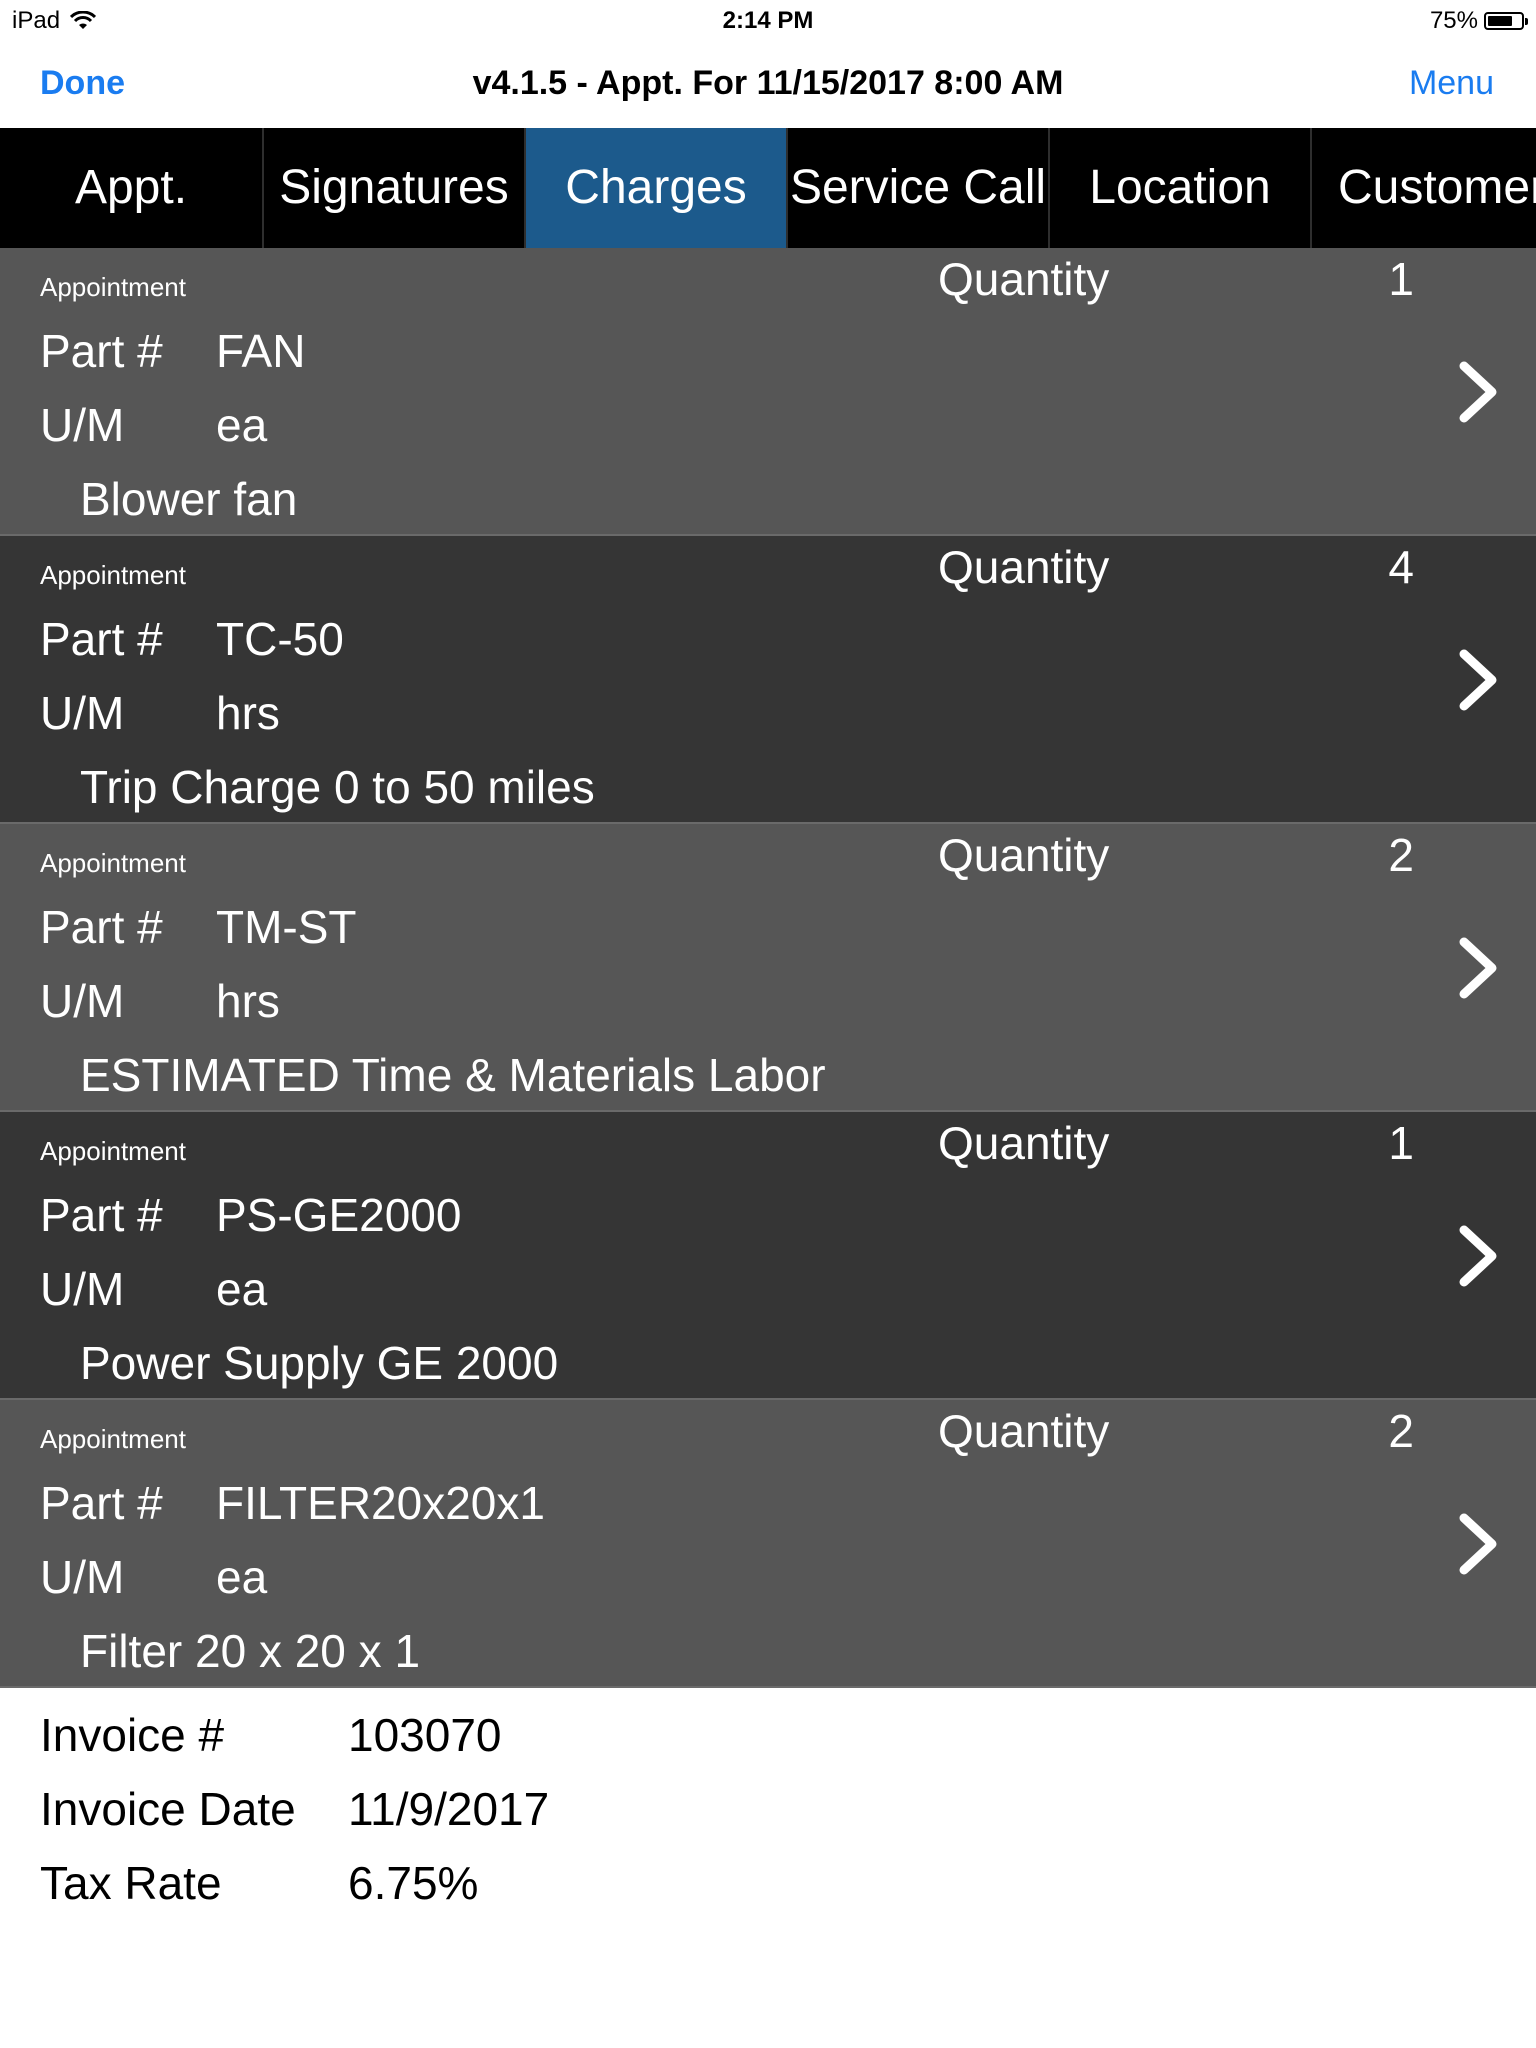 Image resolution: width=1536 pixels, height=2048 pixels. I want to click on status-right: 75%, so click(1478, 21).